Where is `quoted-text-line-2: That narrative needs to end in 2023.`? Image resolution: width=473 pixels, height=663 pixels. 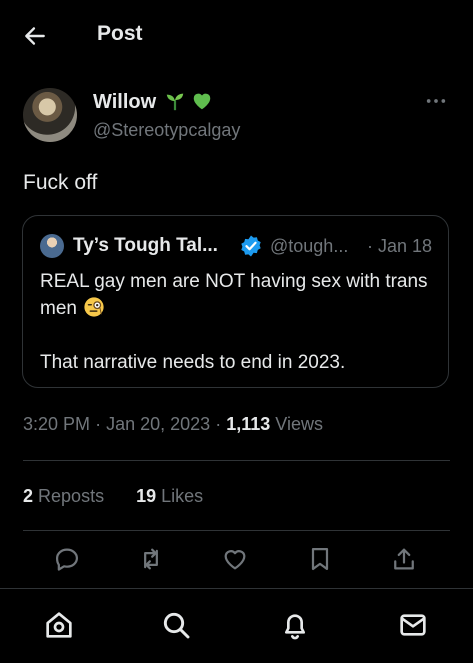 quoted-text-line-2: That narrative needs to end in 2023. is located at coordinates (193, 362).